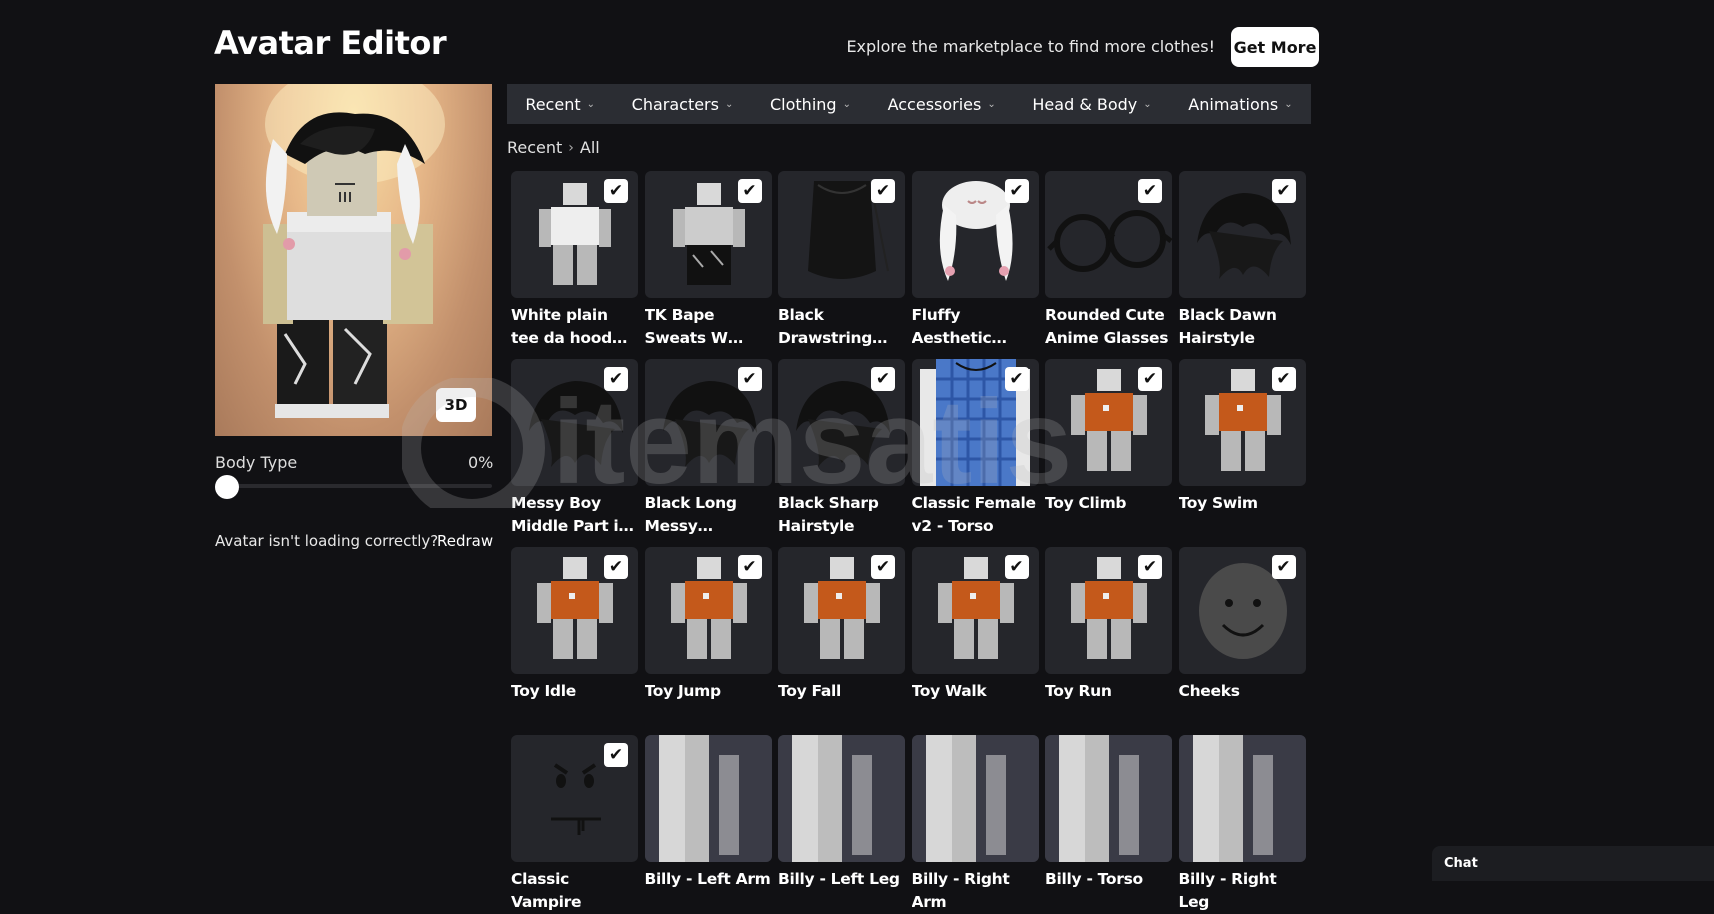 This screenshot has height=914, width=1714. I want to click on tab-clothing: Clothing ⌄, so click(810, 104).